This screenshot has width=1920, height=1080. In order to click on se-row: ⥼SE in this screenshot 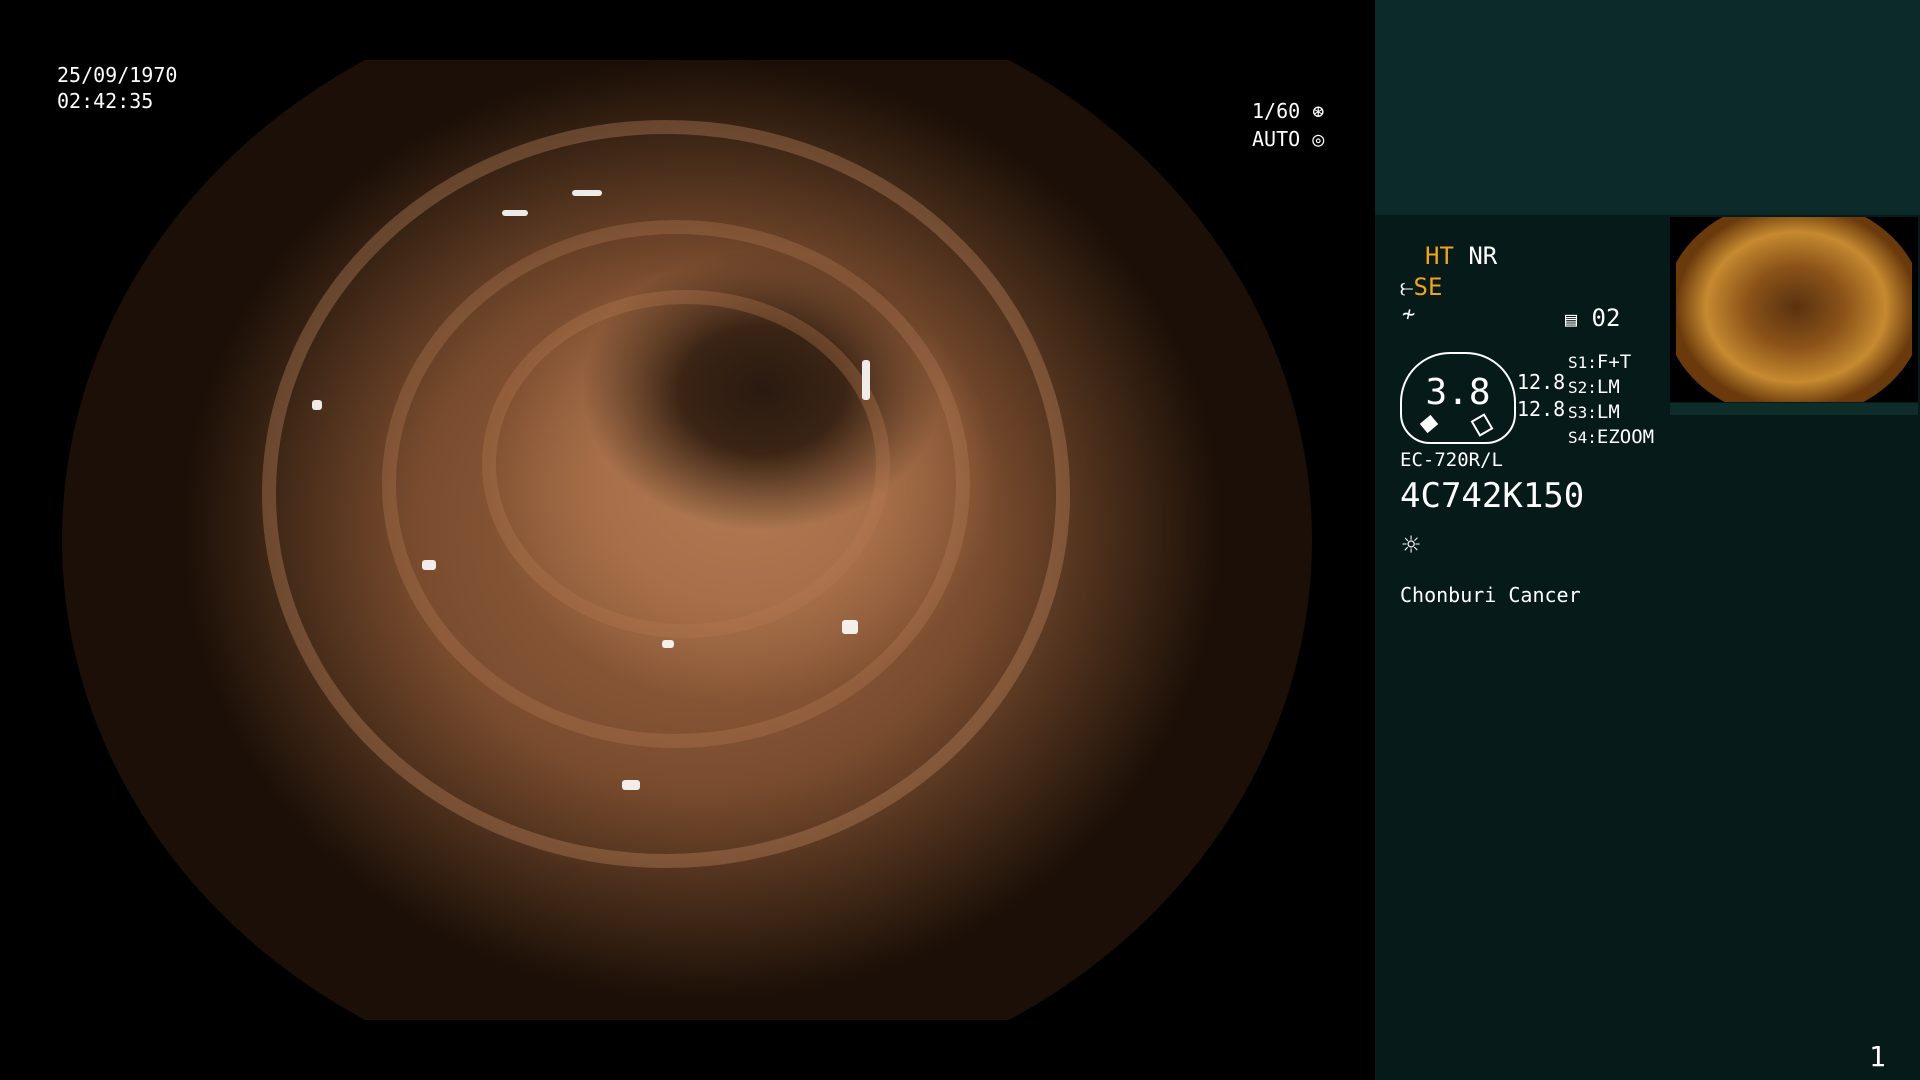, I will do `click(1421, 287)`.